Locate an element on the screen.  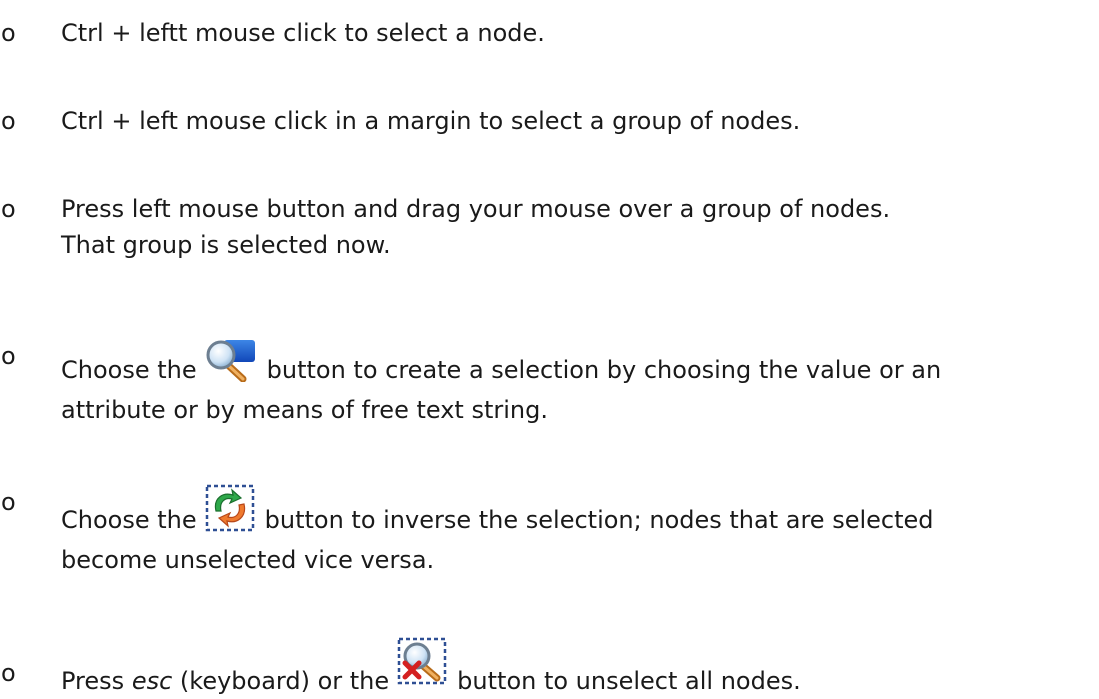
inverse-selection-icon is located at coordinates (230, 513).